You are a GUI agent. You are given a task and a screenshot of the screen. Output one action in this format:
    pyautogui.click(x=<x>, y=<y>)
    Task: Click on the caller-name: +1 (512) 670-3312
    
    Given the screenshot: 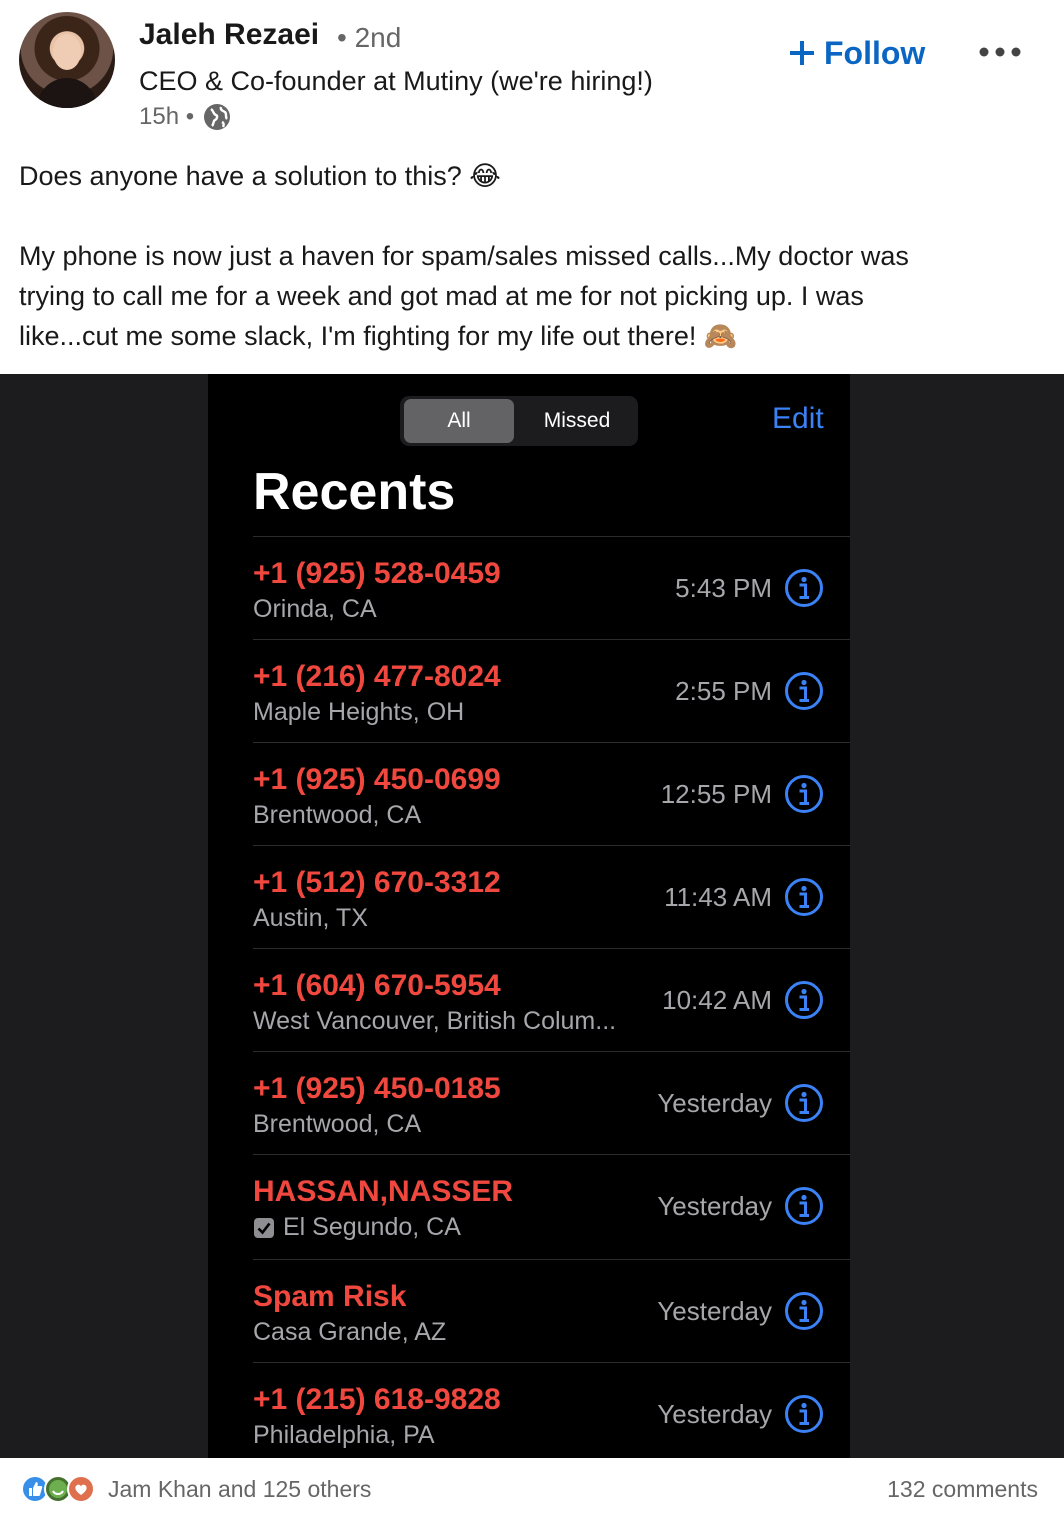 What is the action you would take?
    pyautogui.click(x=377, y=882)
    